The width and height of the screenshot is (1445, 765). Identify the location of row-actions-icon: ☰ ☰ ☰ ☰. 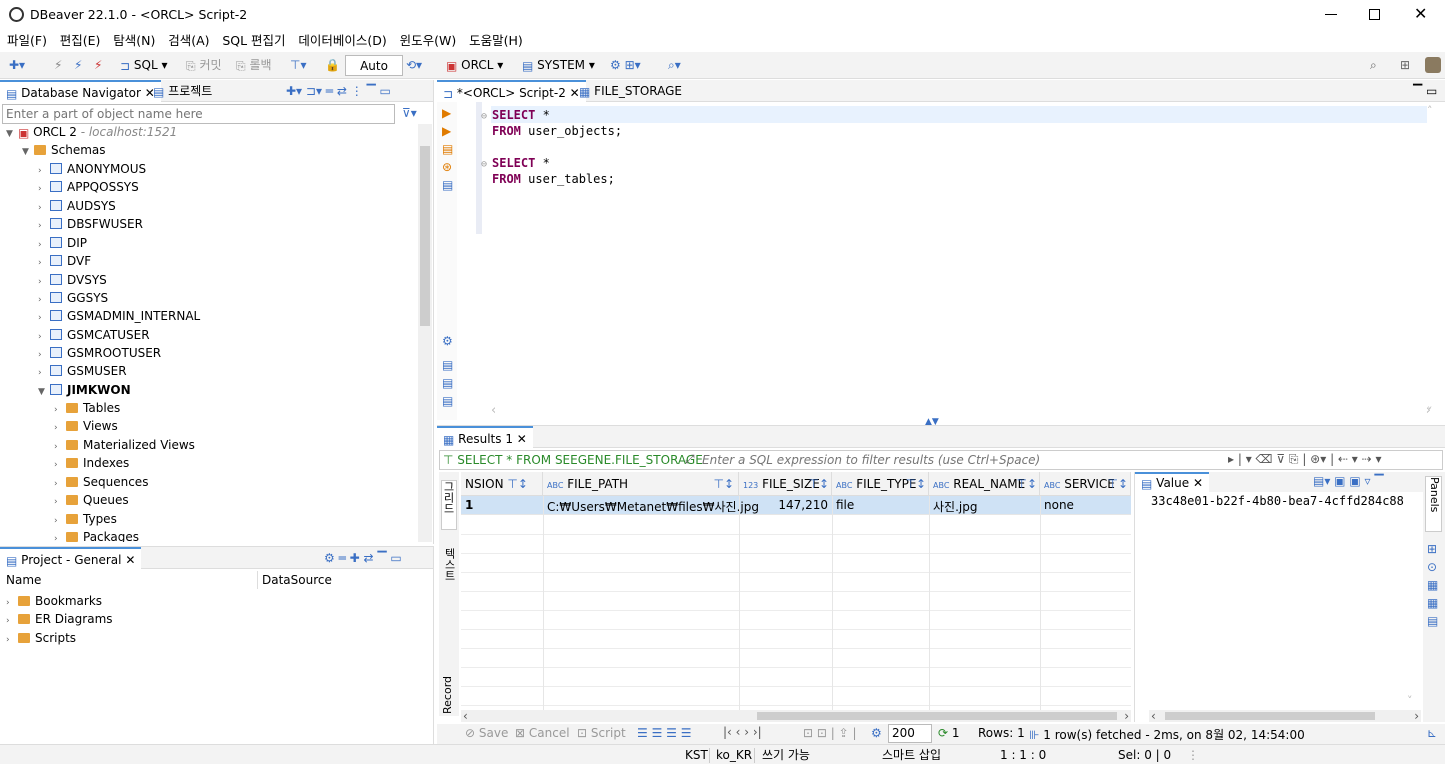
(664, 733).